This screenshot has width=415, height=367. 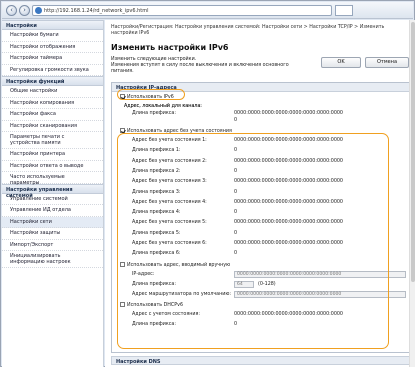 I want to click on sidebar-item: Настройки копирования, so click(x=52, y=103).